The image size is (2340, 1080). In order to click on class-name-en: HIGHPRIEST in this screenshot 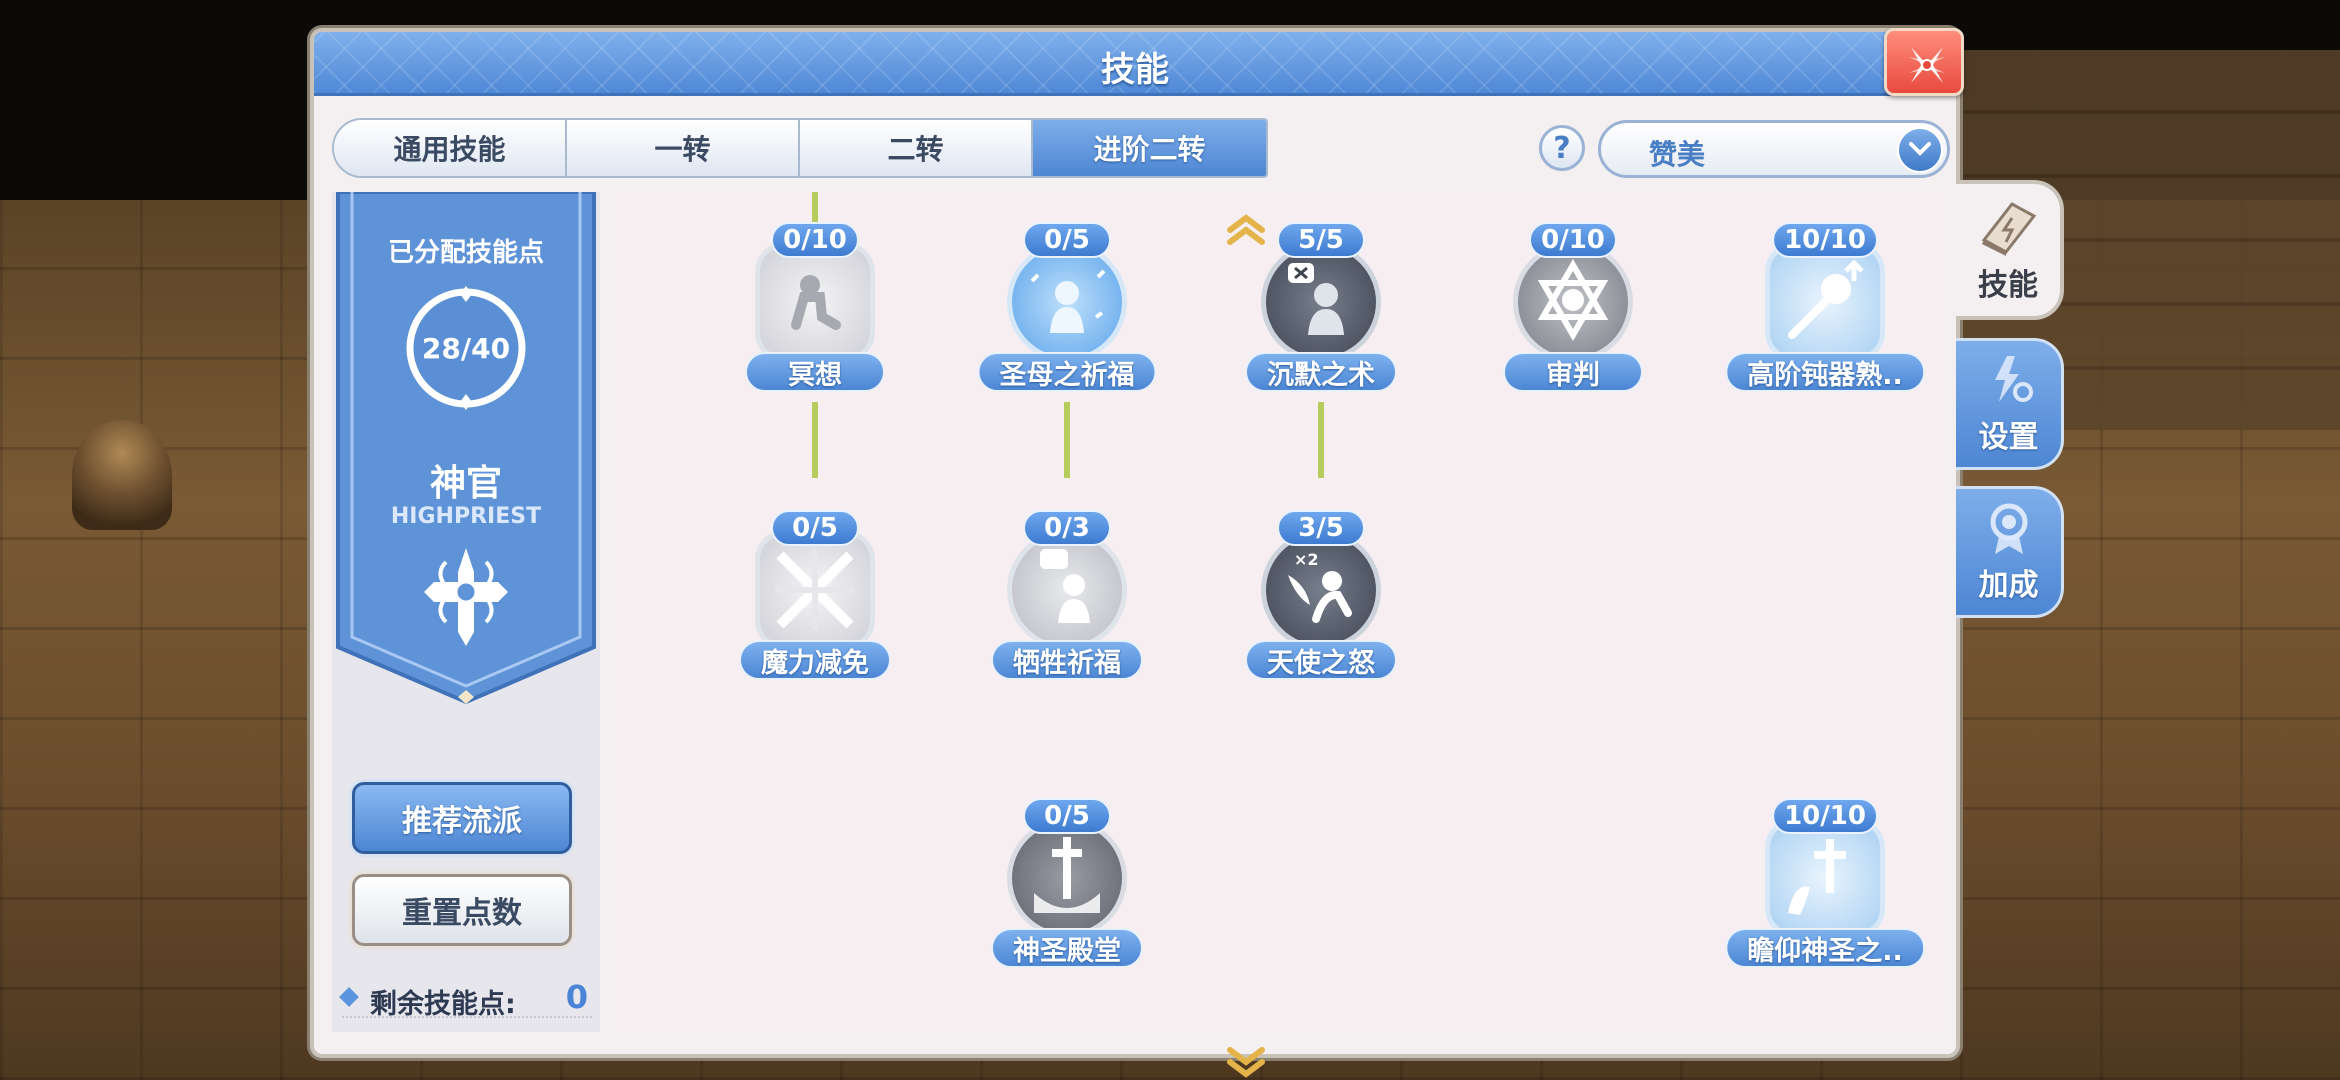, I will do `click(466, 516)`.